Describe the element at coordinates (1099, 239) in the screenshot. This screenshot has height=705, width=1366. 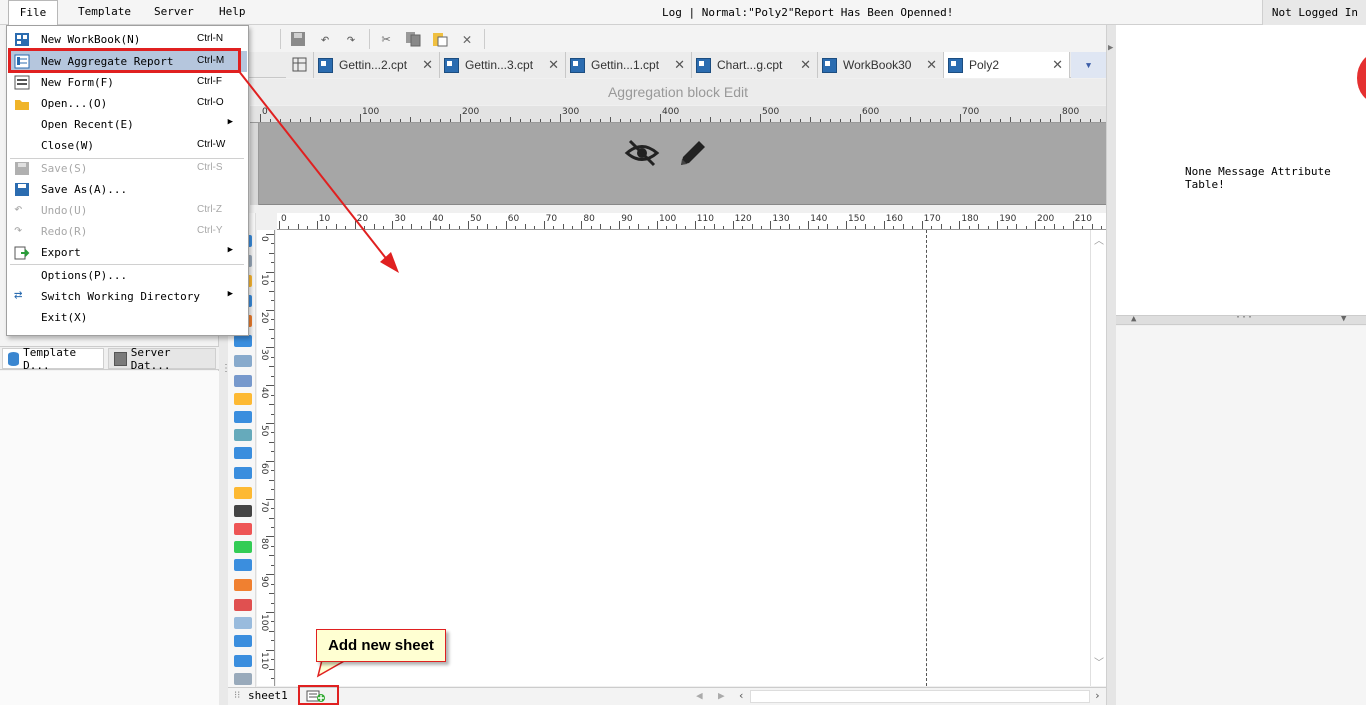
I see `scroll-up-icon: ︿` at that location.